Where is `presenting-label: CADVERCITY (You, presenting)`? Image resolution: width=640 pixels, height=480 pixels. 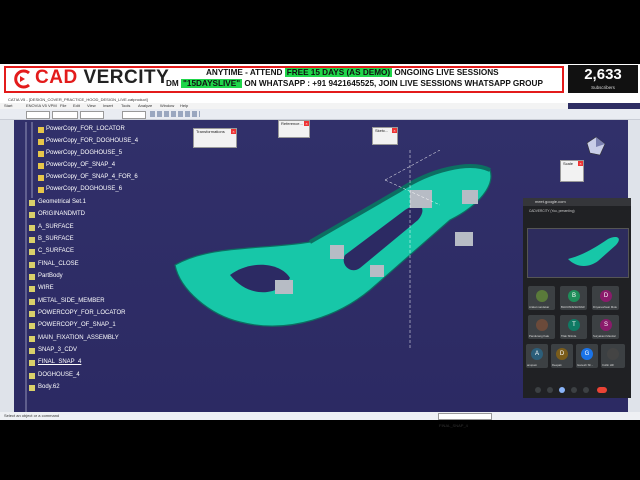 presenting-label: CADVERCITY (You, presenting) is located at coordinates (552, 211).